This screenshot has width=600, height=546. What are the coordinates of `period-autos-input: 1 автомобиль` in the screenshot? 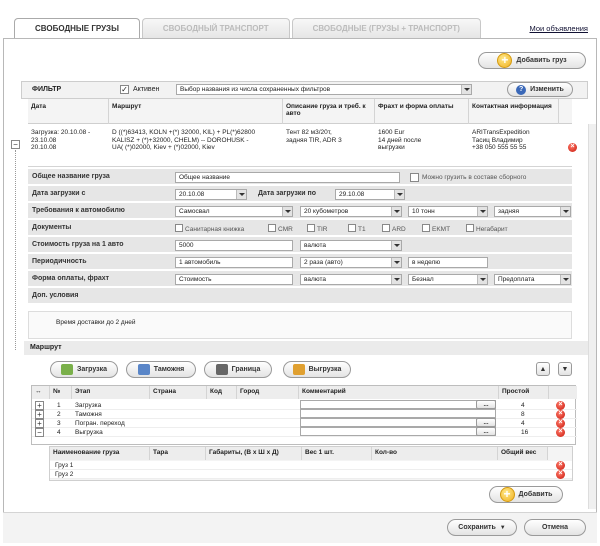 It's located at (234, 262).